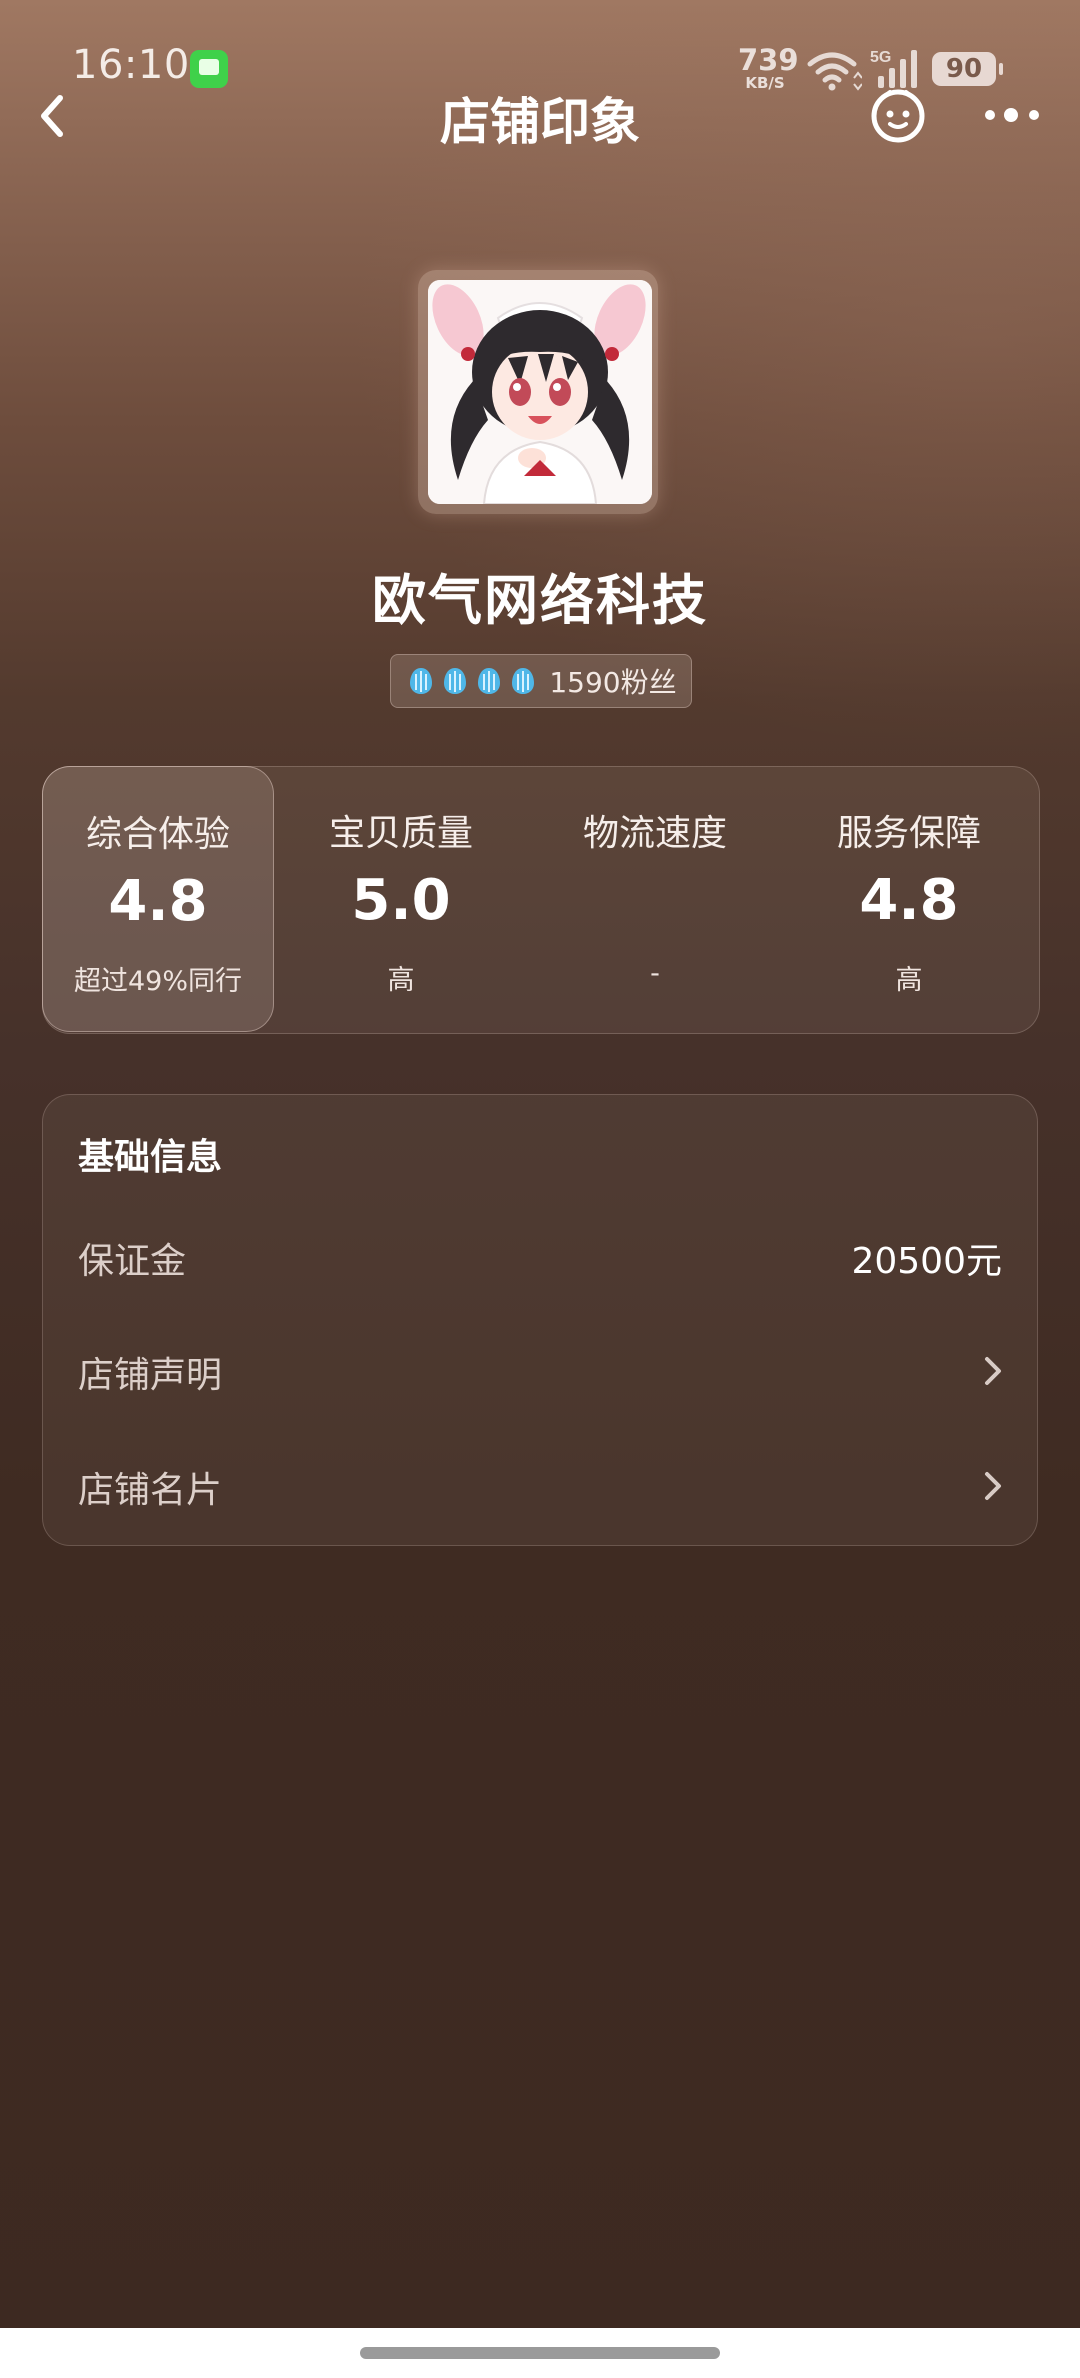 The image size is (1080, 2378). What do you see at coordinates (132, 1261) in the screenshot?
I see `deposit-label: 保证金` at bounding box center [132, 1261].